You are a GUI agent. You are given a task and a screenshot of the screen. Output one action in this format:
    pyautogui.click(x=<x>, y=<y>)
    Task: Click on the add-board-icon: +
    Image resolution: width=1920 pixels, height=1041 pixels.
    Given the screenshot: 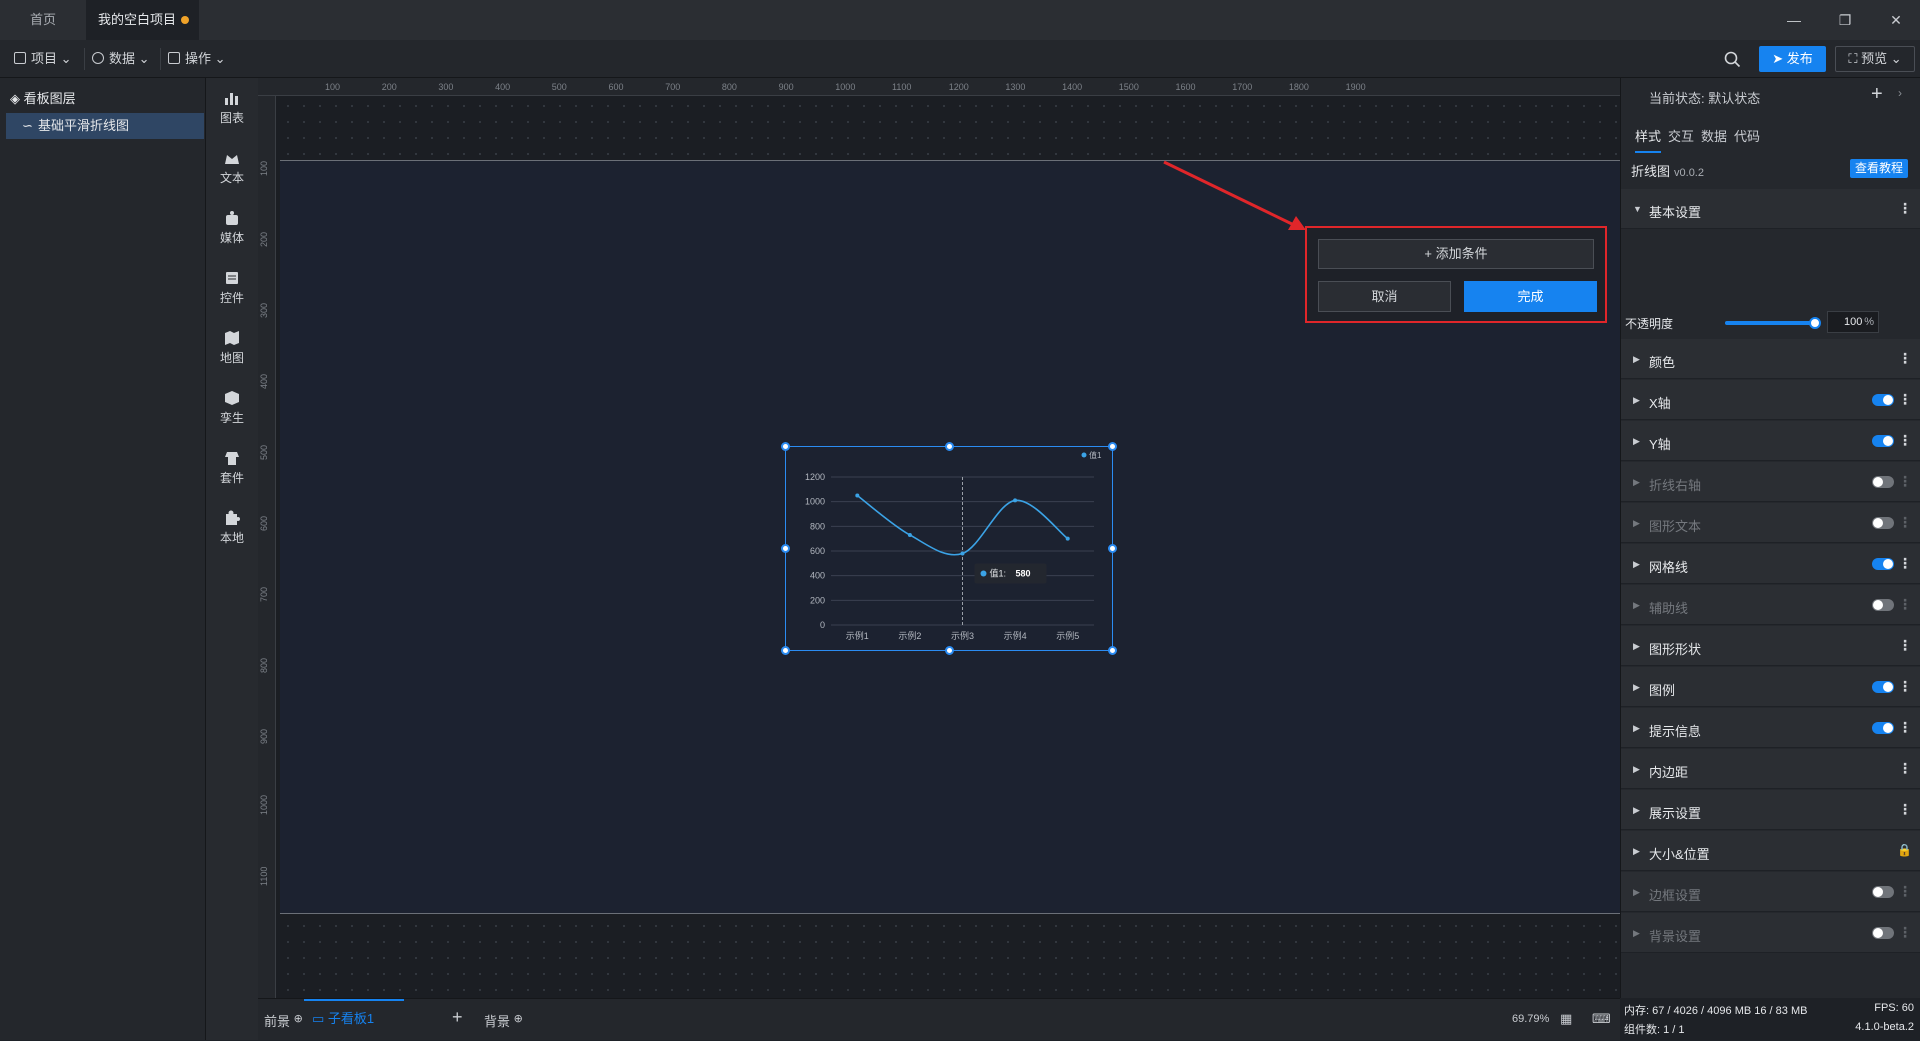 What is the action you would take?
    pyautogui.click(x=457, y=1017)
    